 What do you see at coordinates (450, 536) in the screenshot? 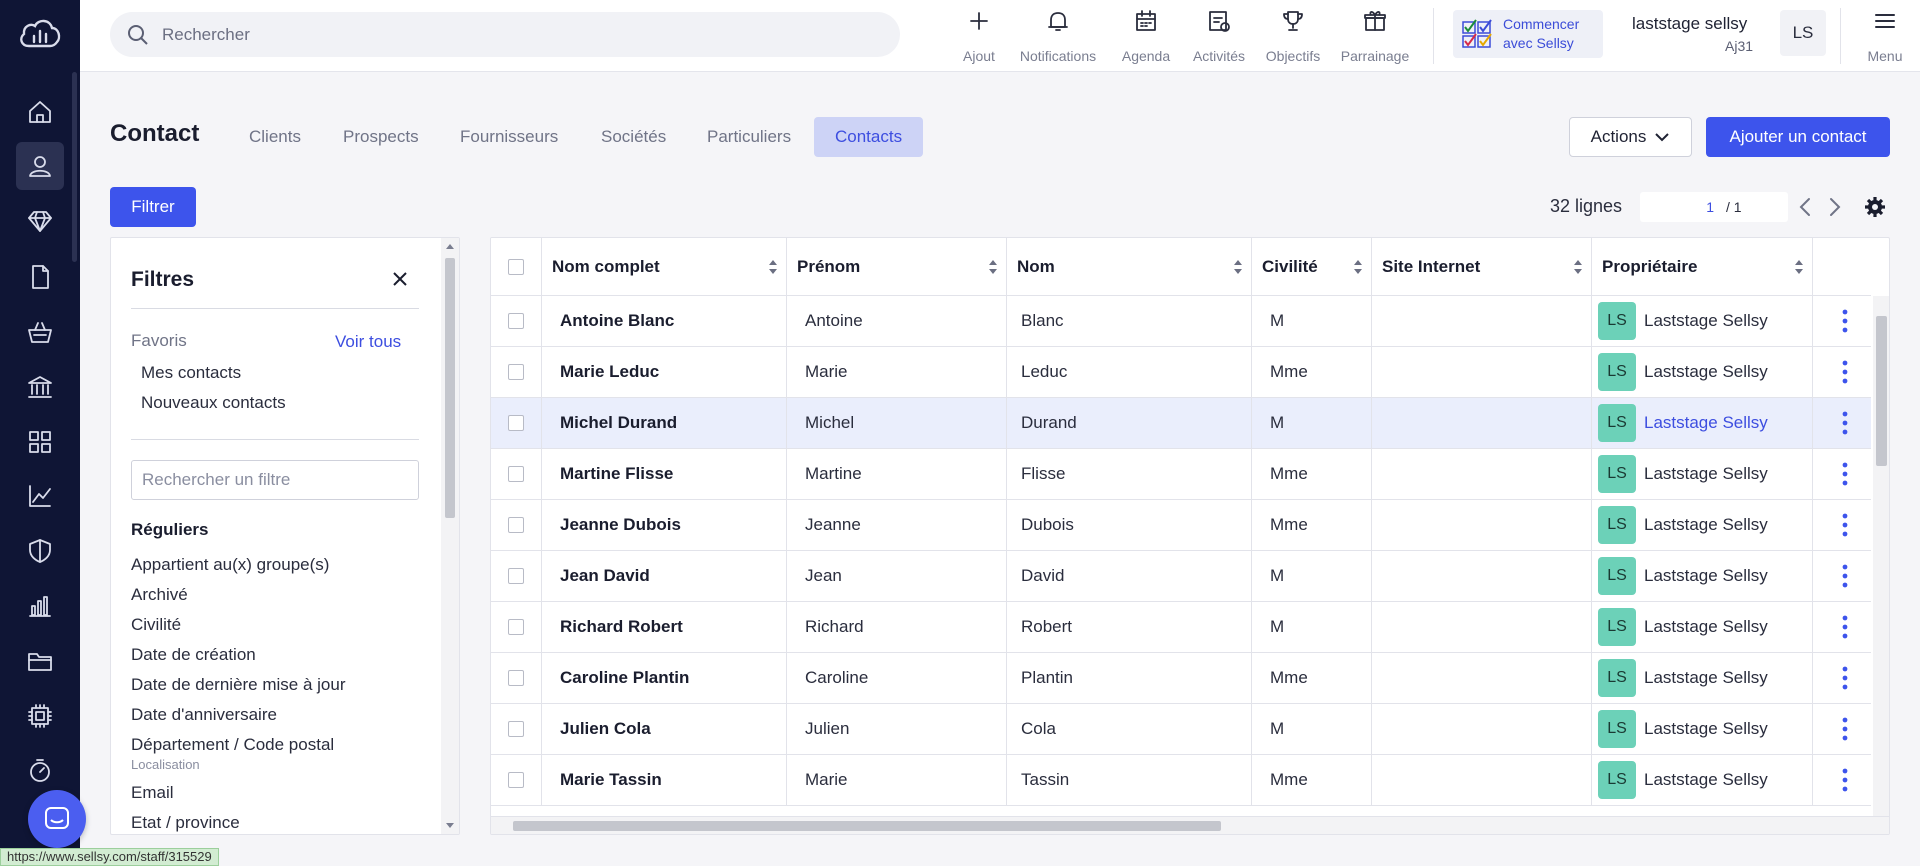
I see `filters-scrollbar` at bounding box center [450, 536].